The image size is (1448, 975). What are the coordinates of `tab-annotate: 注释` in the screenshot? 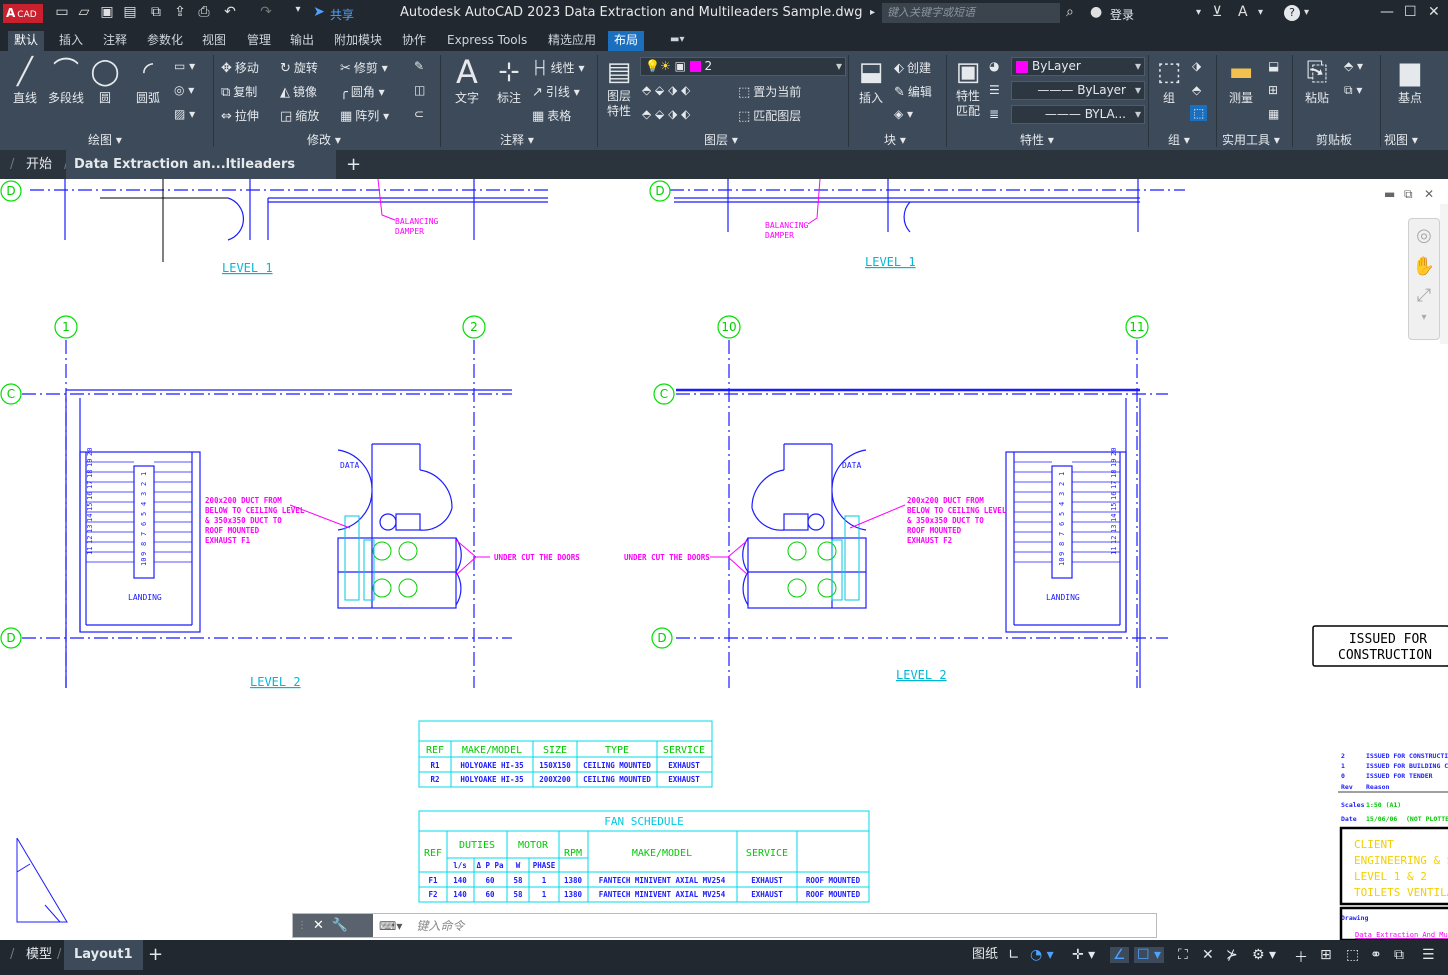 It's located at (115, 41).